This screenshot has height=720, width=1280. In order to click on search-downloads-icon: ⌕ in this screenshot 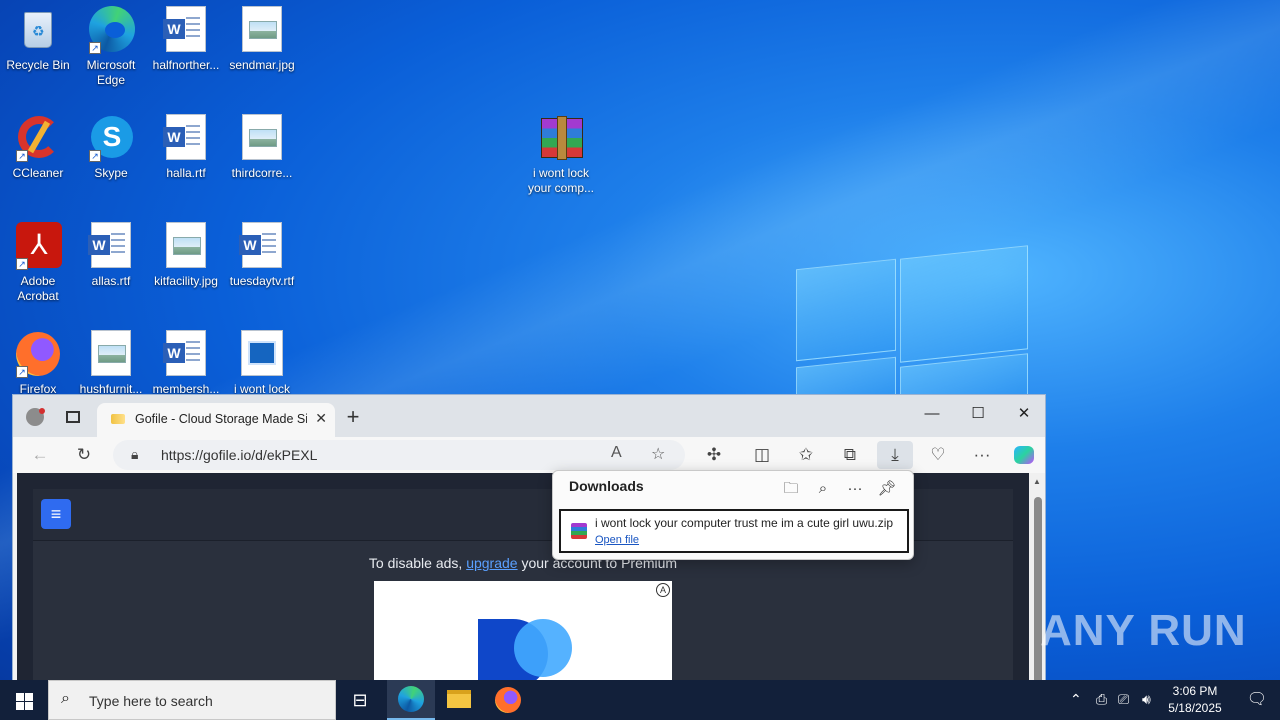, I will do `click(823, 489)`.